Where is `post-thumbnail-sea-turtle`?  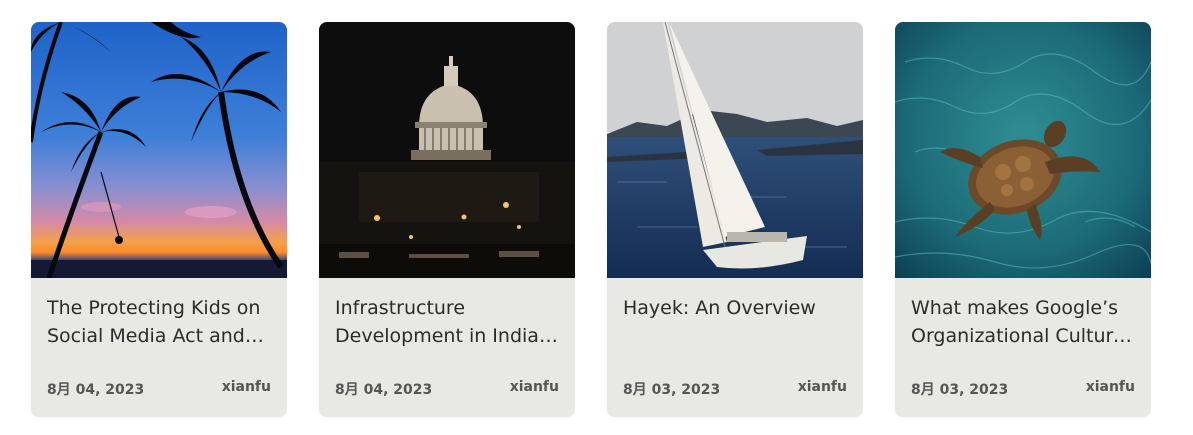
post-thumbnail-sea-turtle is located at coordinates (1023, 150).